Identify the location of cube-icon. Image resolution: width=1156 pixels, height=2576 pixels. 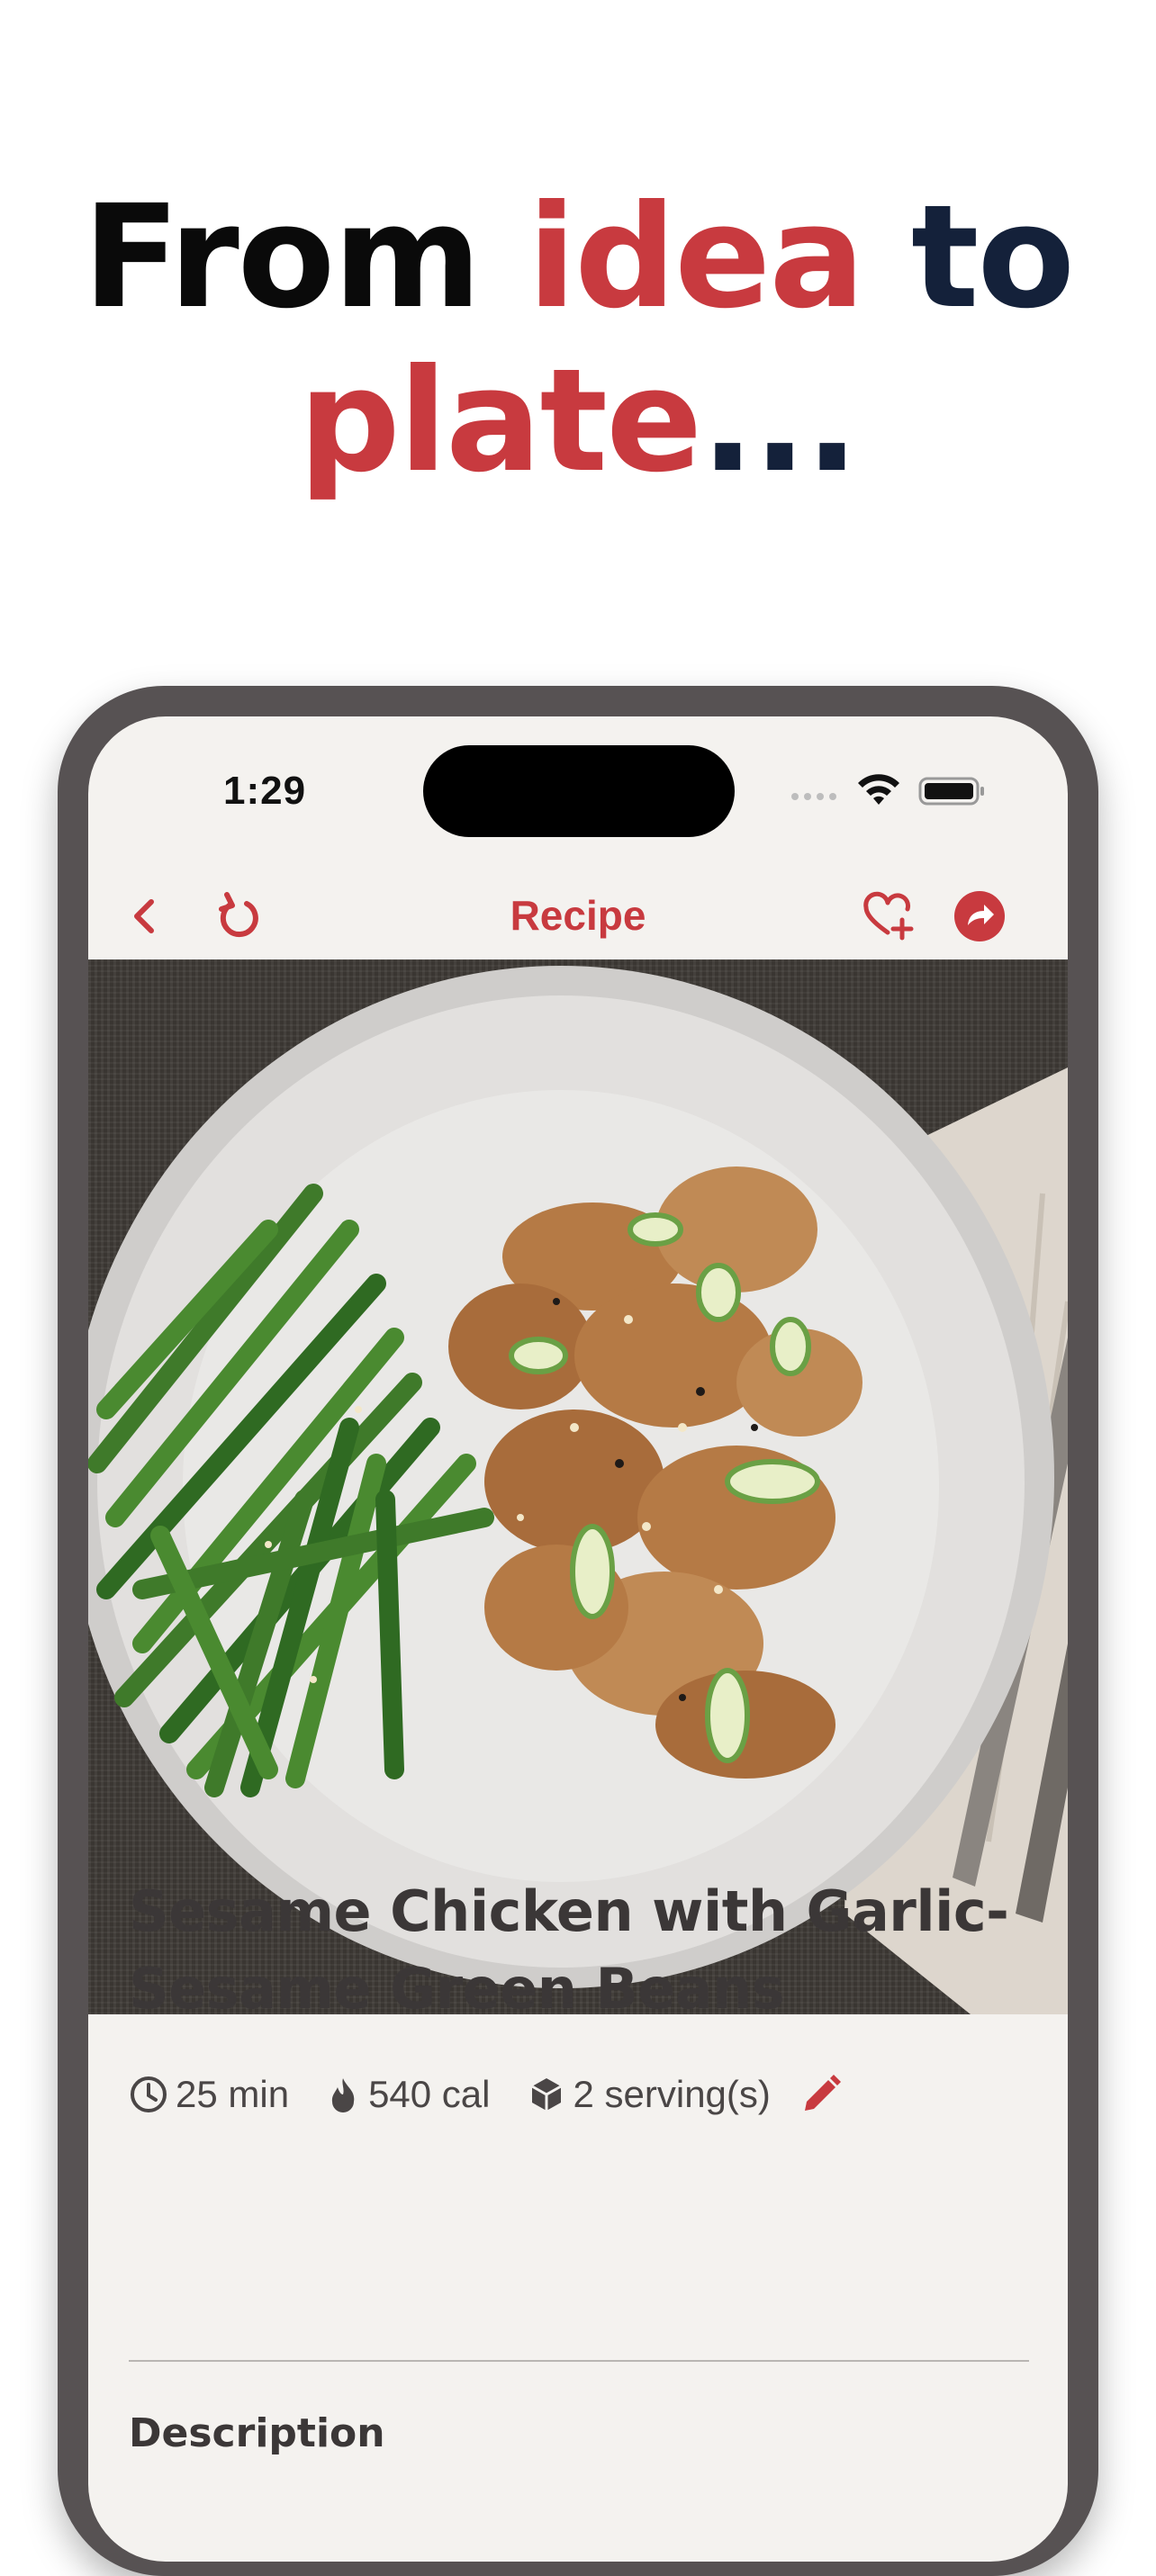
(546, 2094).